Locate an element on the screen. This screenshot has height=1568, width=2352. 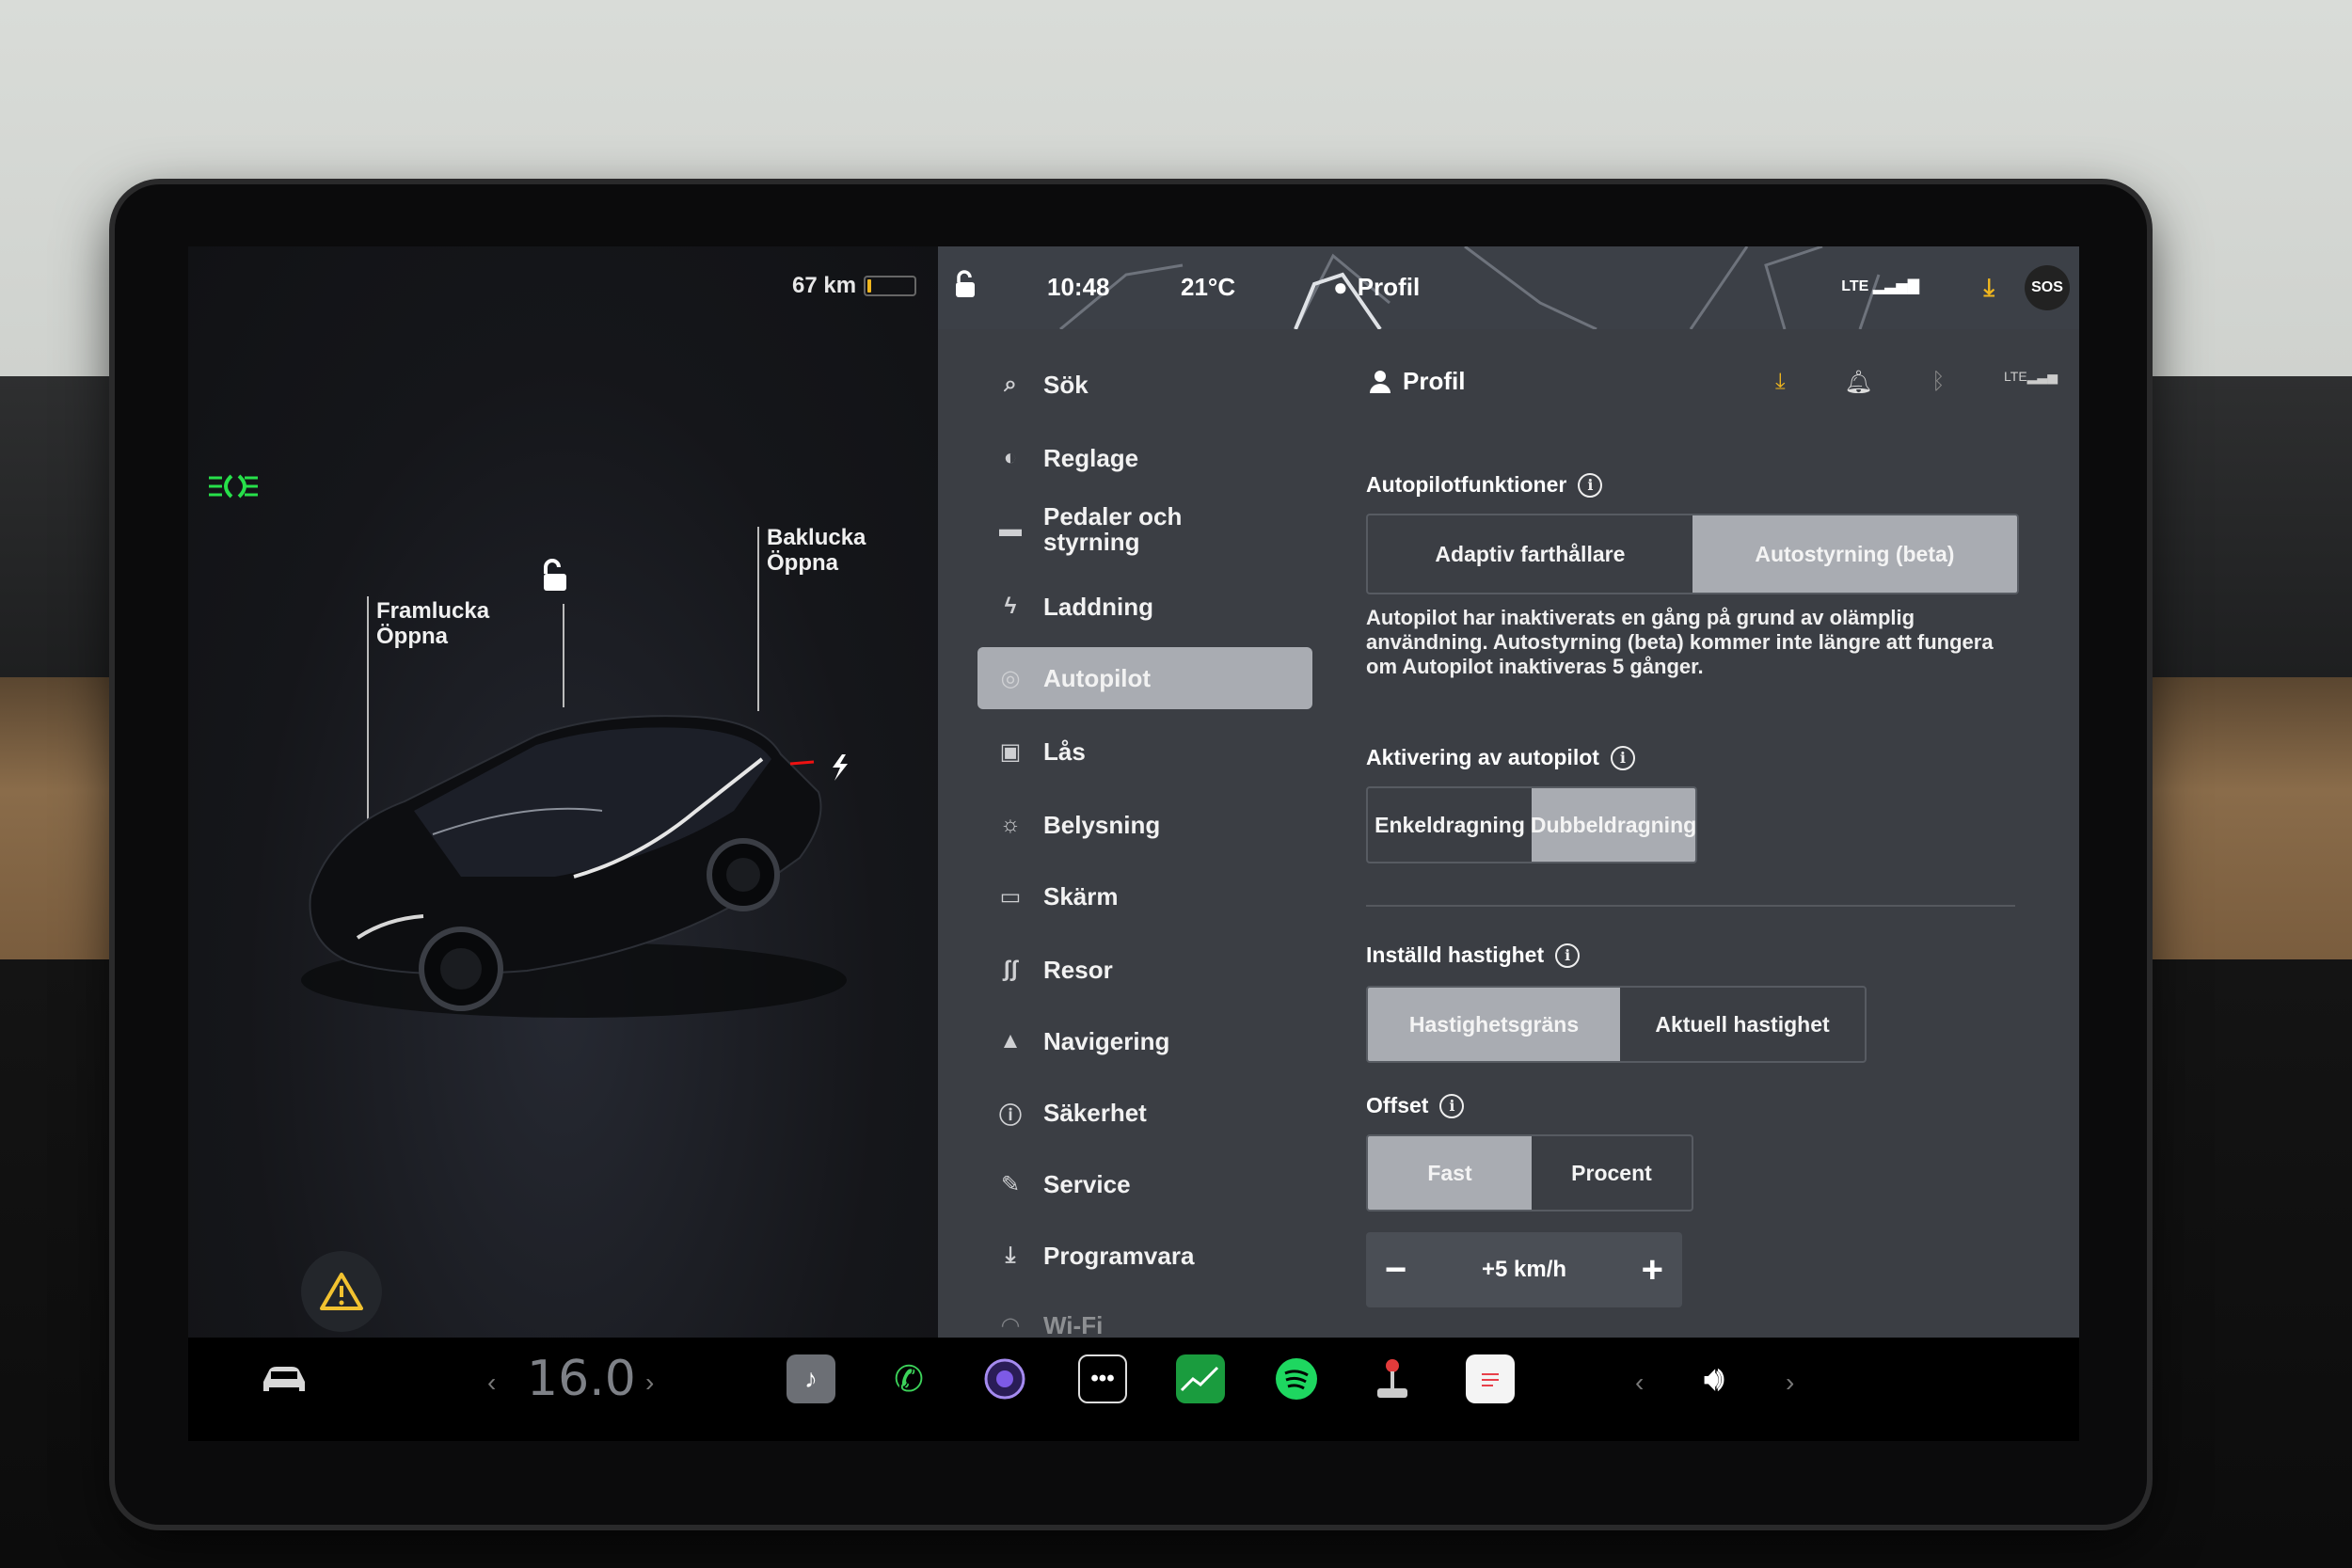
profile-header: Profil is located at coordinates (1417, 381).